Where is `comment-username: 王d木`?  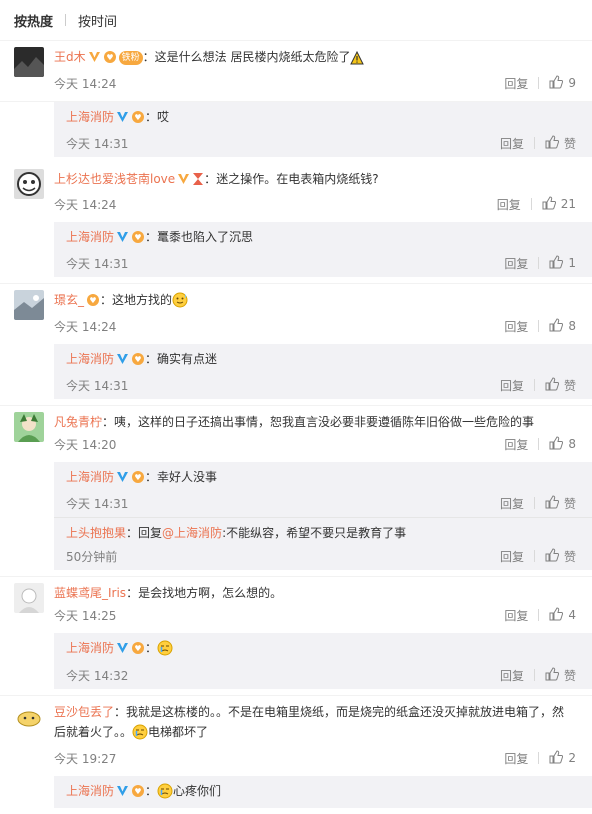 comment-username: 王d木 is located at coordinates (70, 57).